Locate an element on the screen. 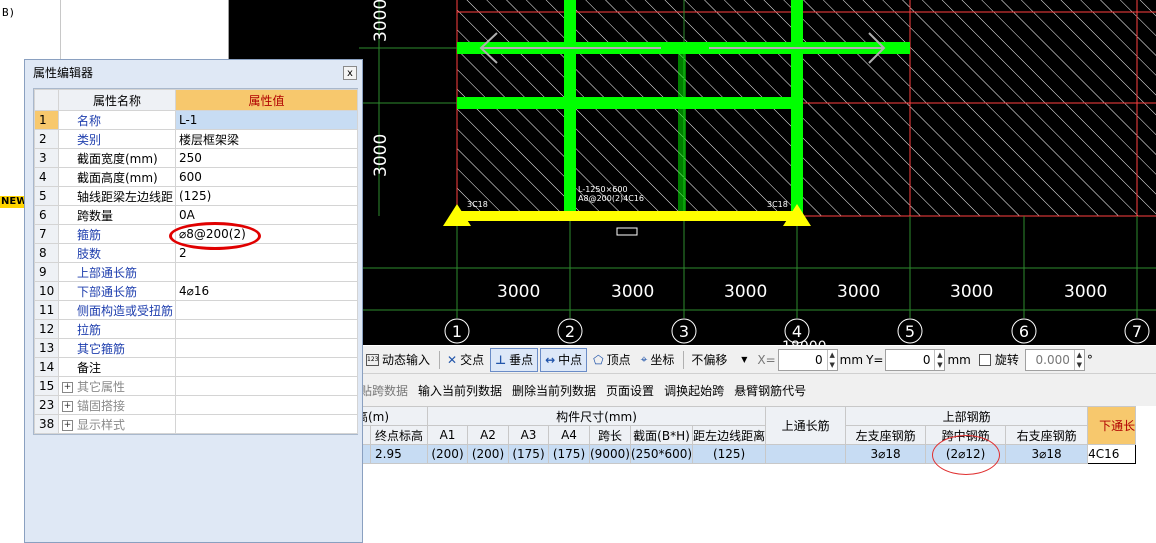  cell-left-support: 3⌀18 is located at coordinates (886, 454).